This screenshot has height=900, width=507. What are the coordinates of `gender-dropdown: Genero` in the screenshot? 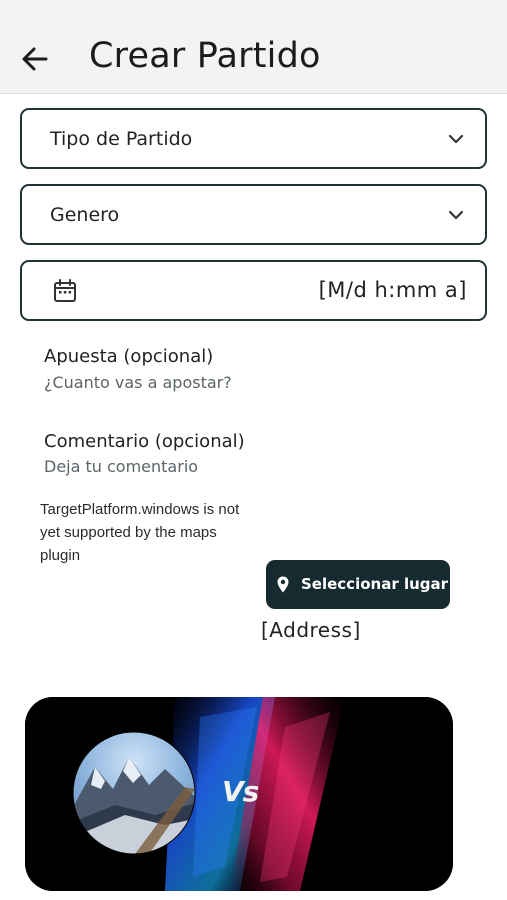 It's located at (253, 214).